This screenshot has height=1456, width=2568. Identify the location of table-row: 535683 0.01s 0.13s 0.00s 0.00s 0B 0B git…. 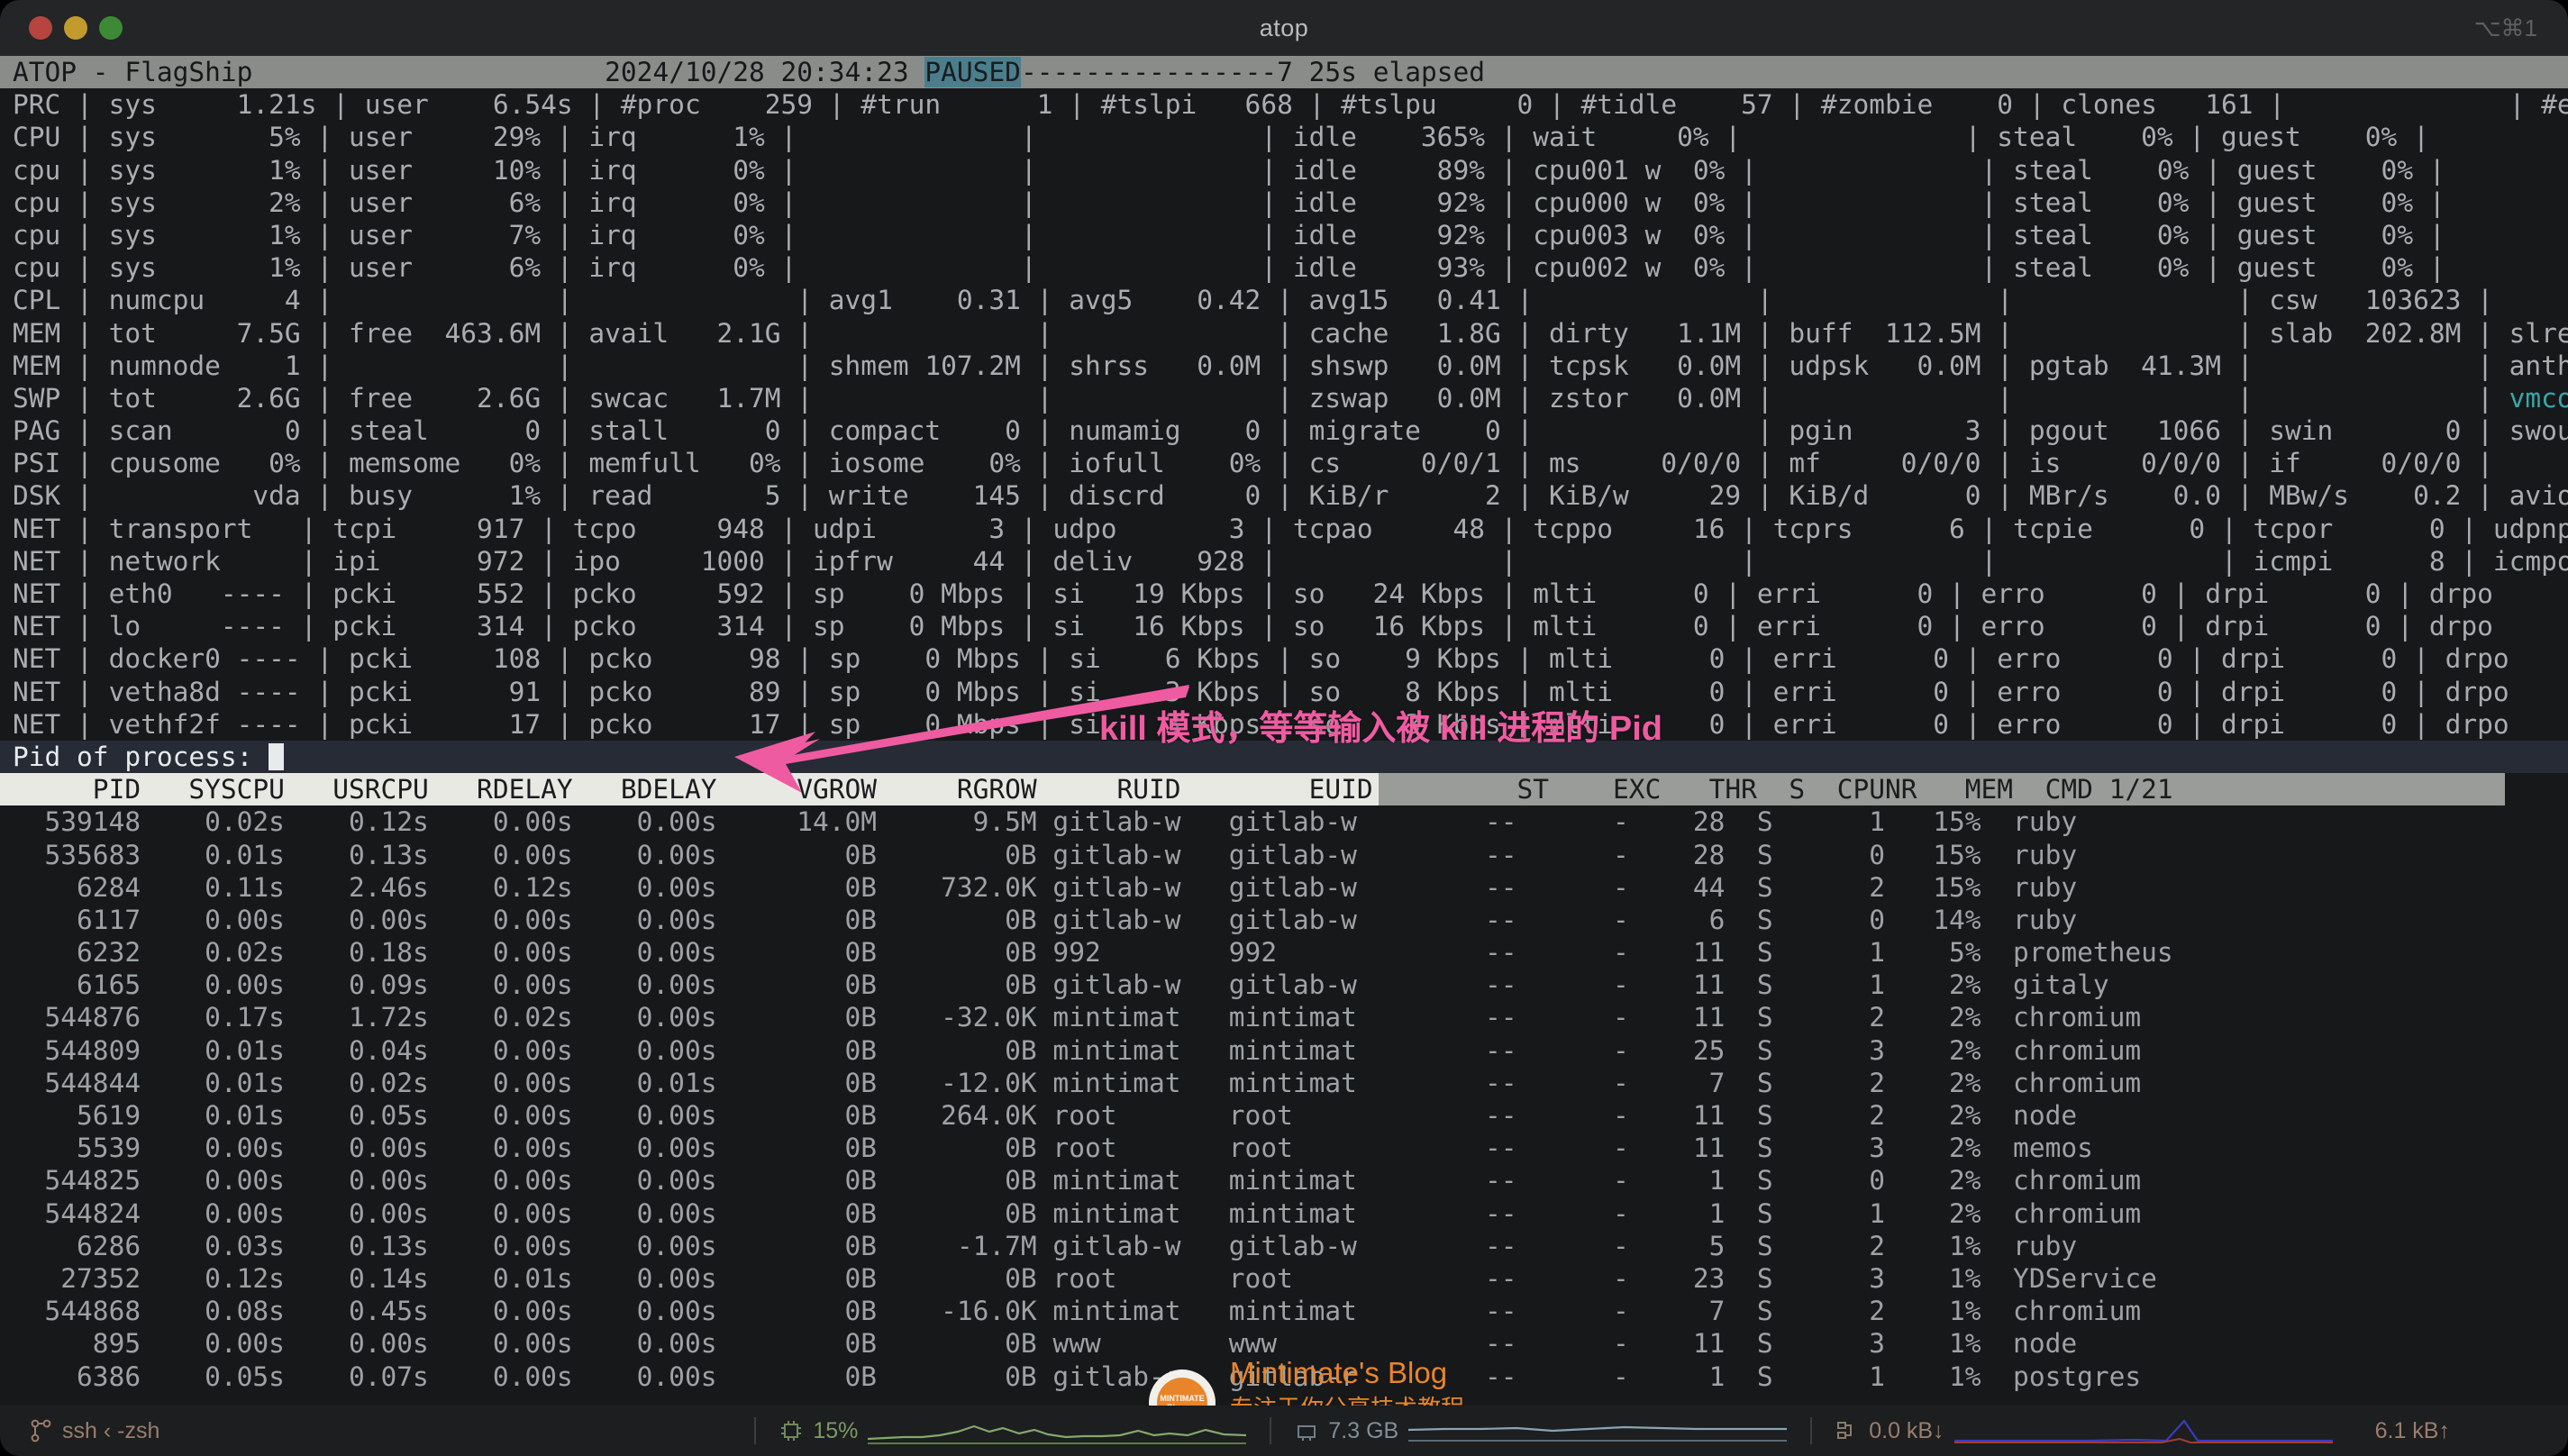
(1284, 855).